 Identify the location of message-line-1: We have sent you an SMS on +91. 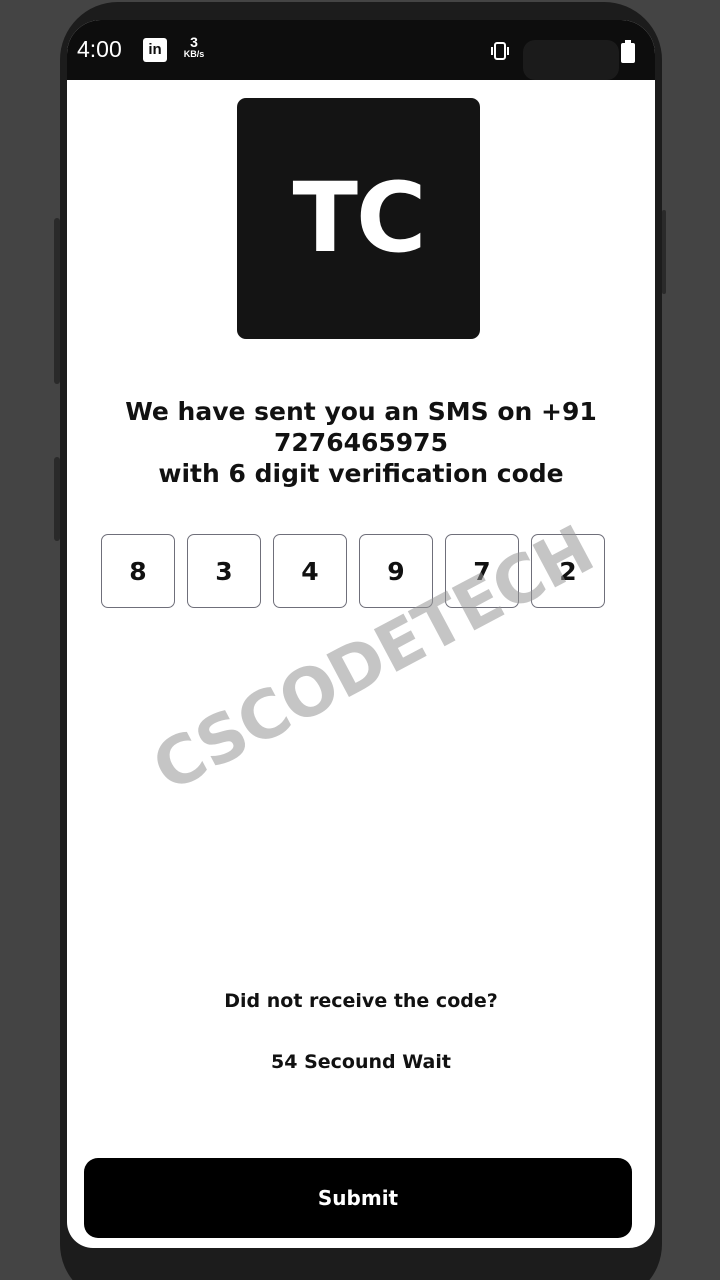
(361, 411).